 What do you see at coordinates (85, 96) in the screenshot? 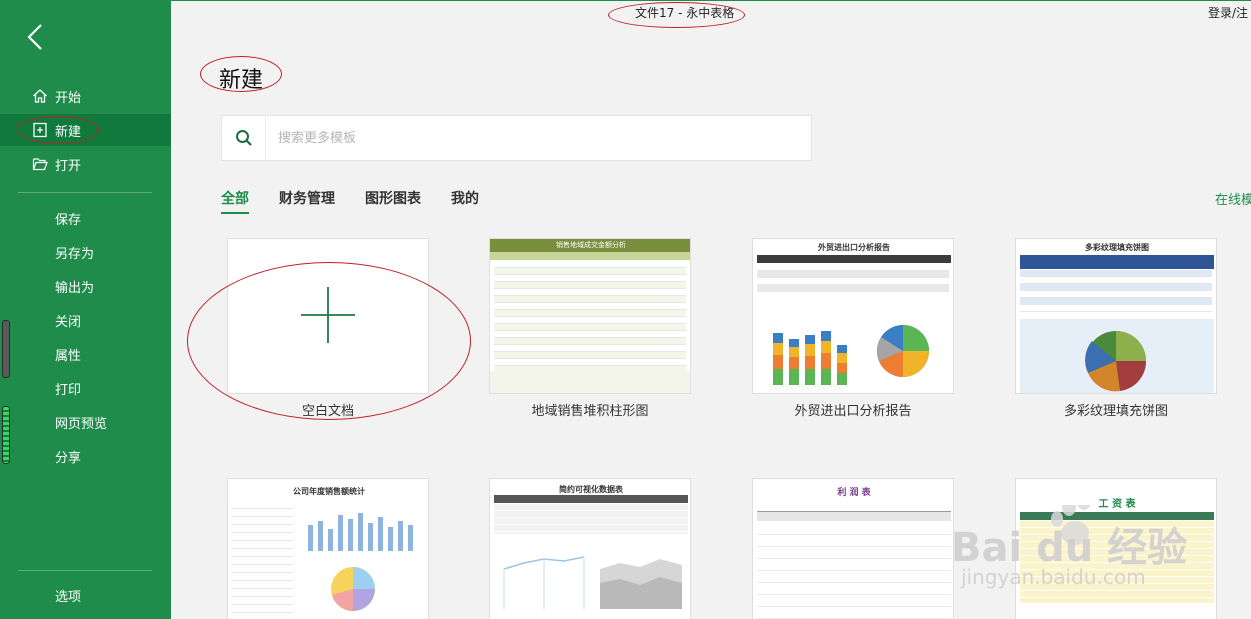
I see `sidebar-item-start: 开始` at bounding box center [85, 96].